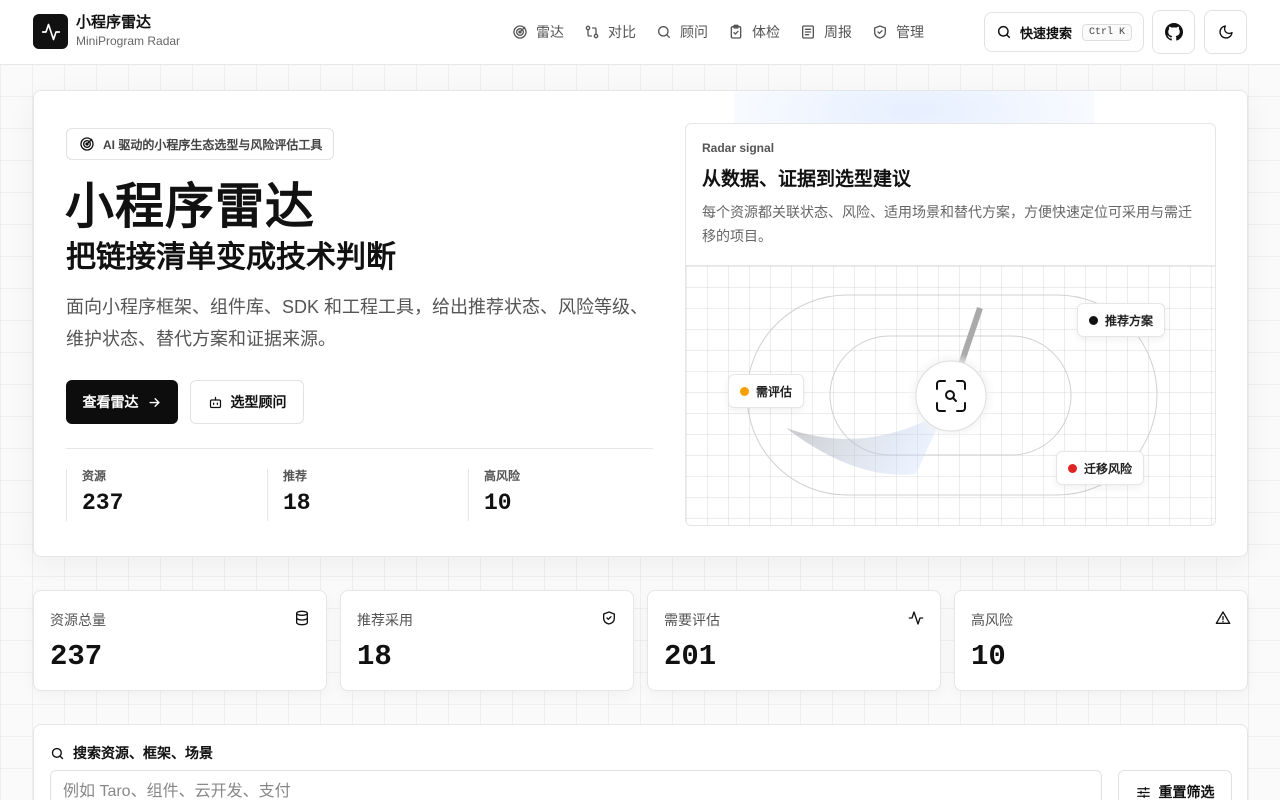  What do you see at coordinates (640, 762) in the screenshot?
I see `resource-search-panel: 搜索资源、框架、场景 重置筛选` at bounding box center [640, 762].